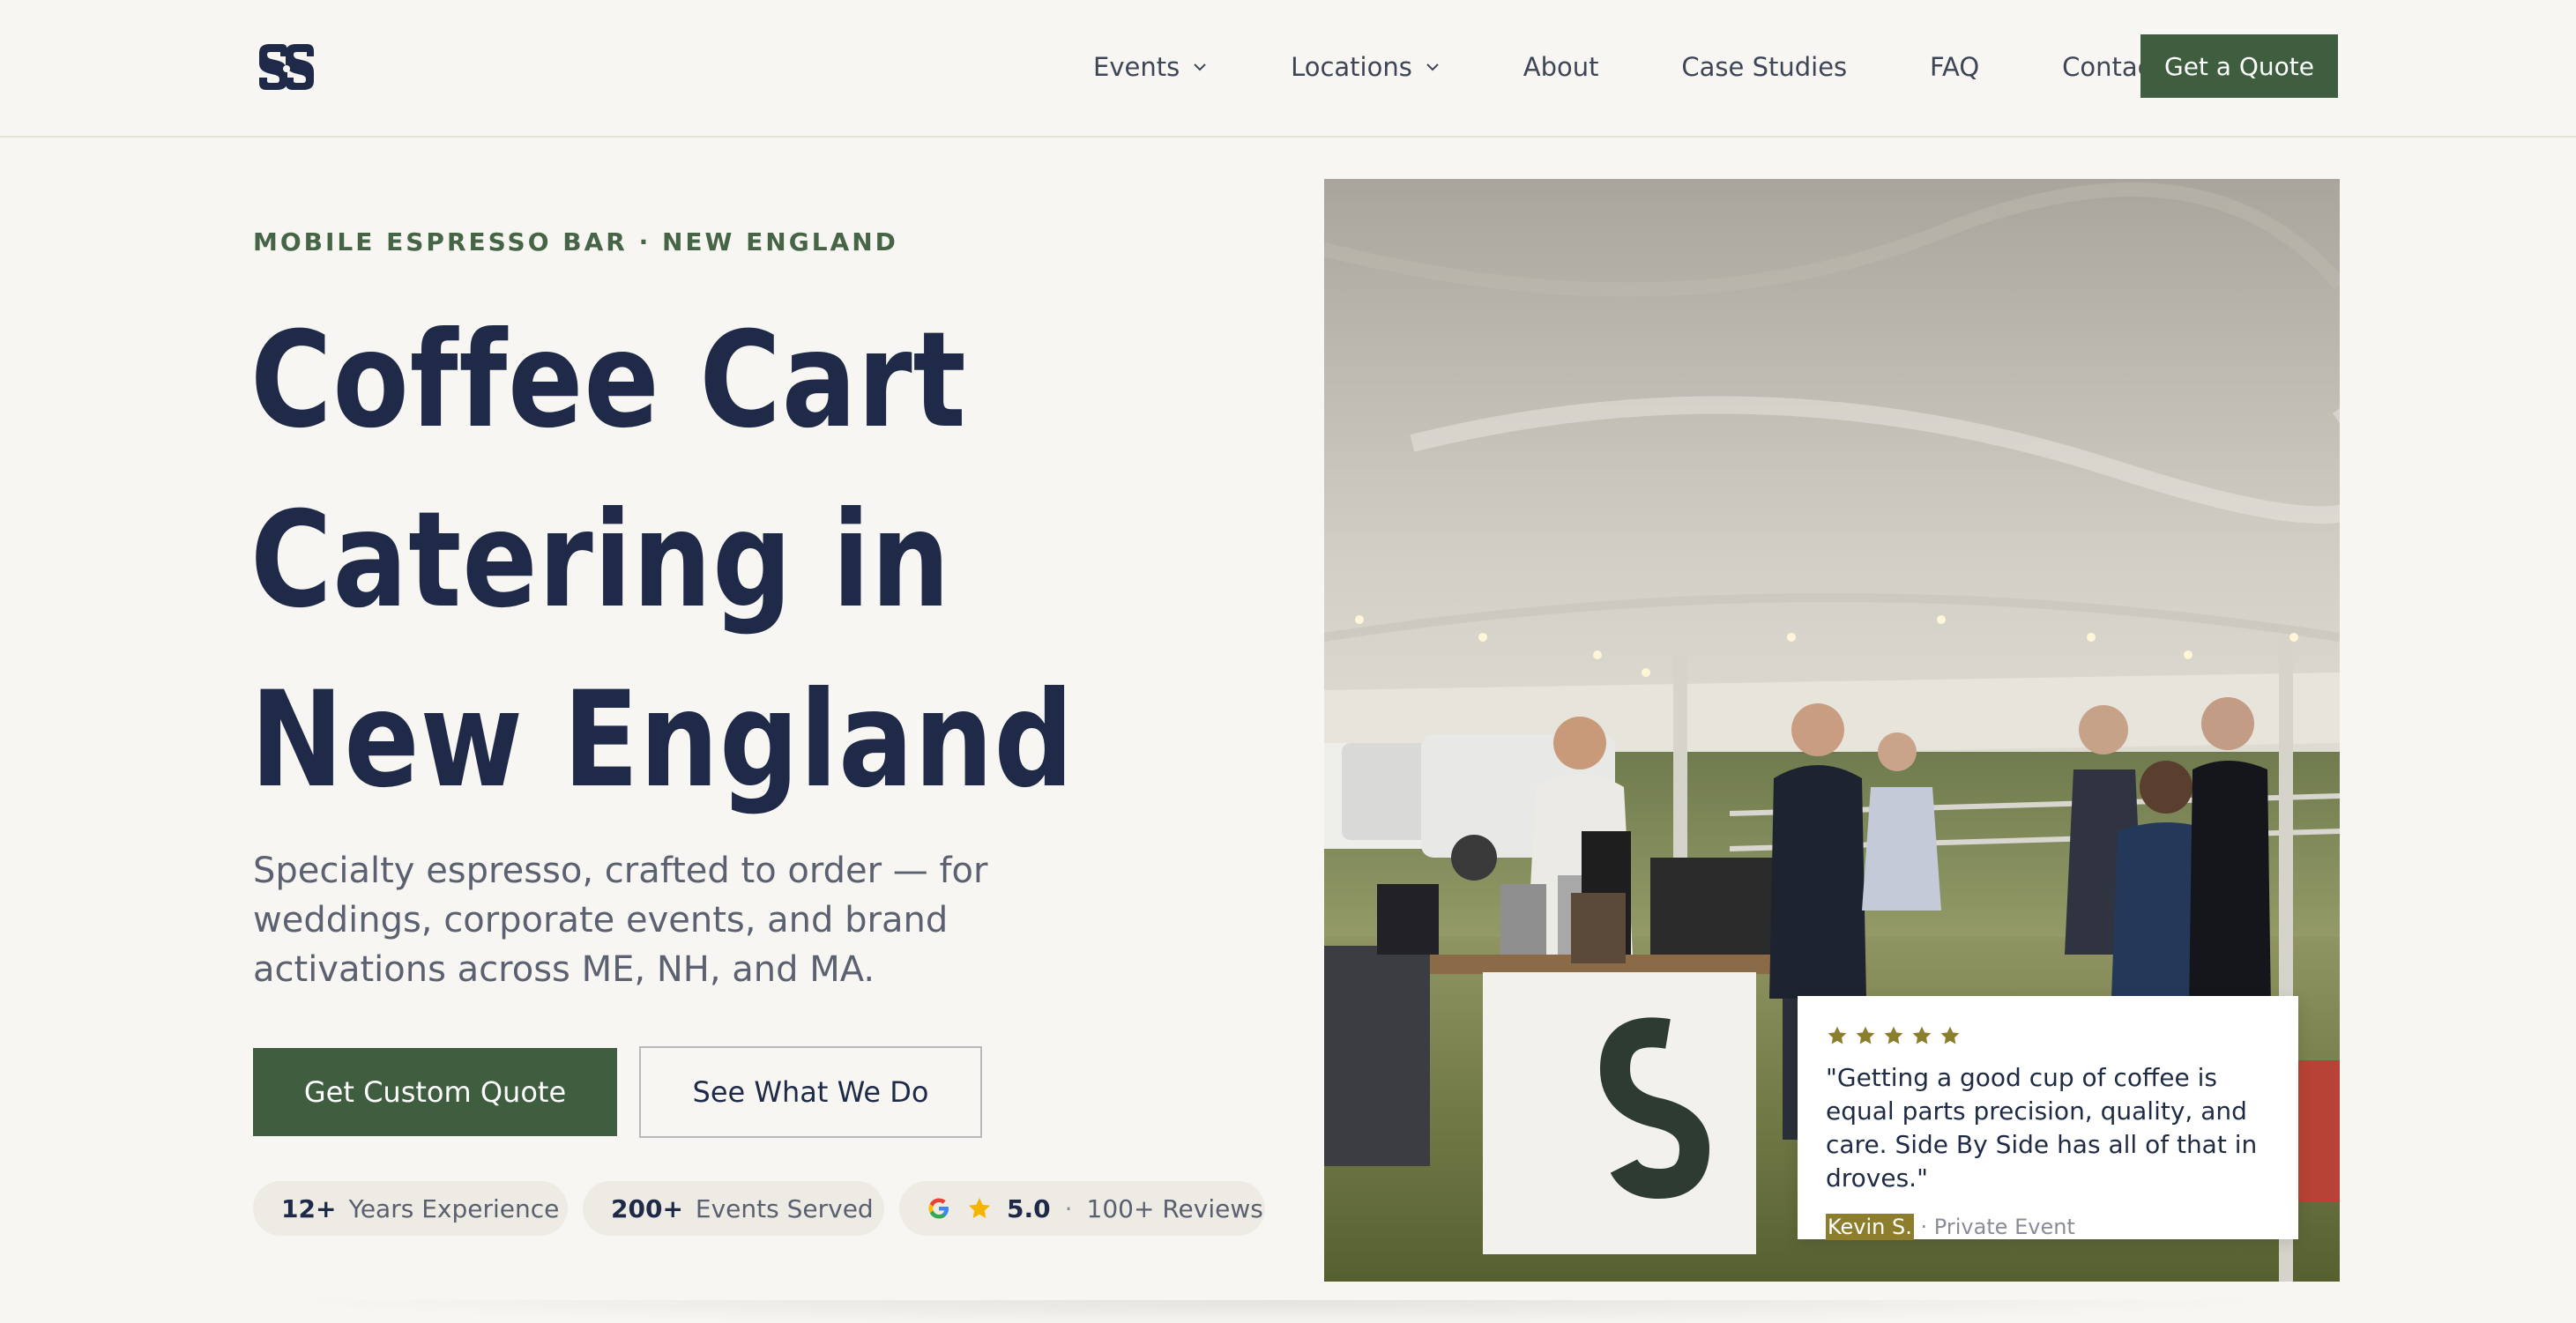  What do you see at coordinates (2239, 66) in the screenshot?
I see `get-a-quote-button: Get a Quote` at bounding box center [2239, 66].